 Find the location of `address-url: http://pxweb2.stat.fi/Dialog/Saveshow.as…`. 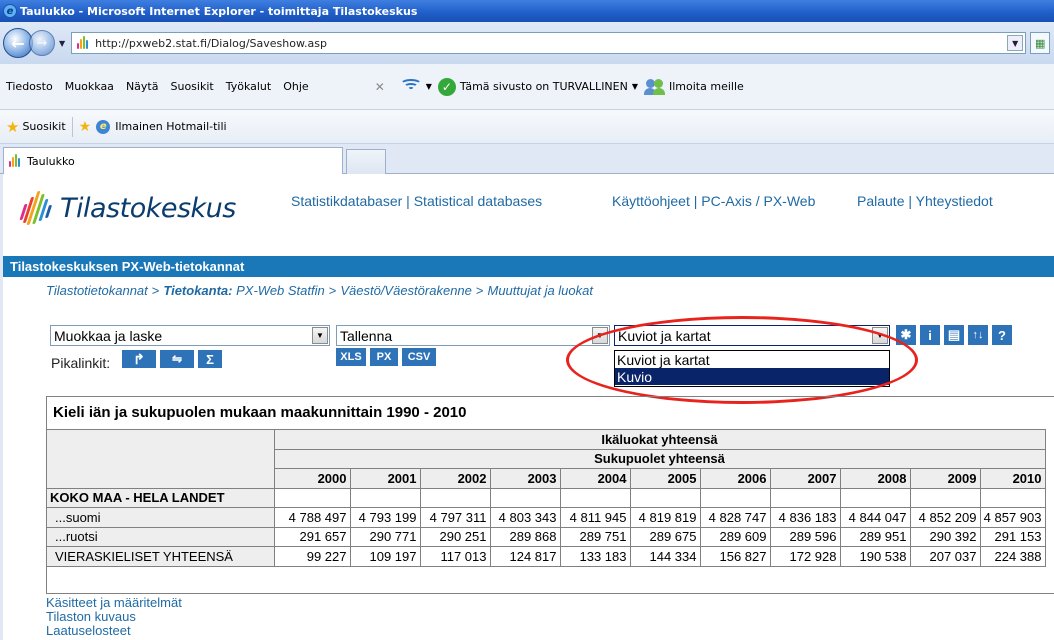

address-url: http://pxweb2.stat.fi/Dialog/Saveshow.as… is located at coordinates (211, 43).